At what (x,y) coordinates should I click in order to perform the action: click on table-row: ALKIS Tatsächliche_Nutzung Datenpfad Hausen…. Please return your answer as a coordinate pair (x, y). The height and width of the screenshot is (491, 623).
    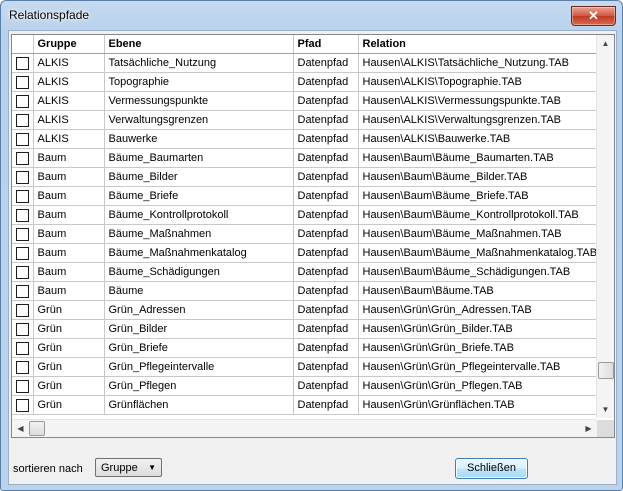
    Looking at the image, I should click on (307, 63).